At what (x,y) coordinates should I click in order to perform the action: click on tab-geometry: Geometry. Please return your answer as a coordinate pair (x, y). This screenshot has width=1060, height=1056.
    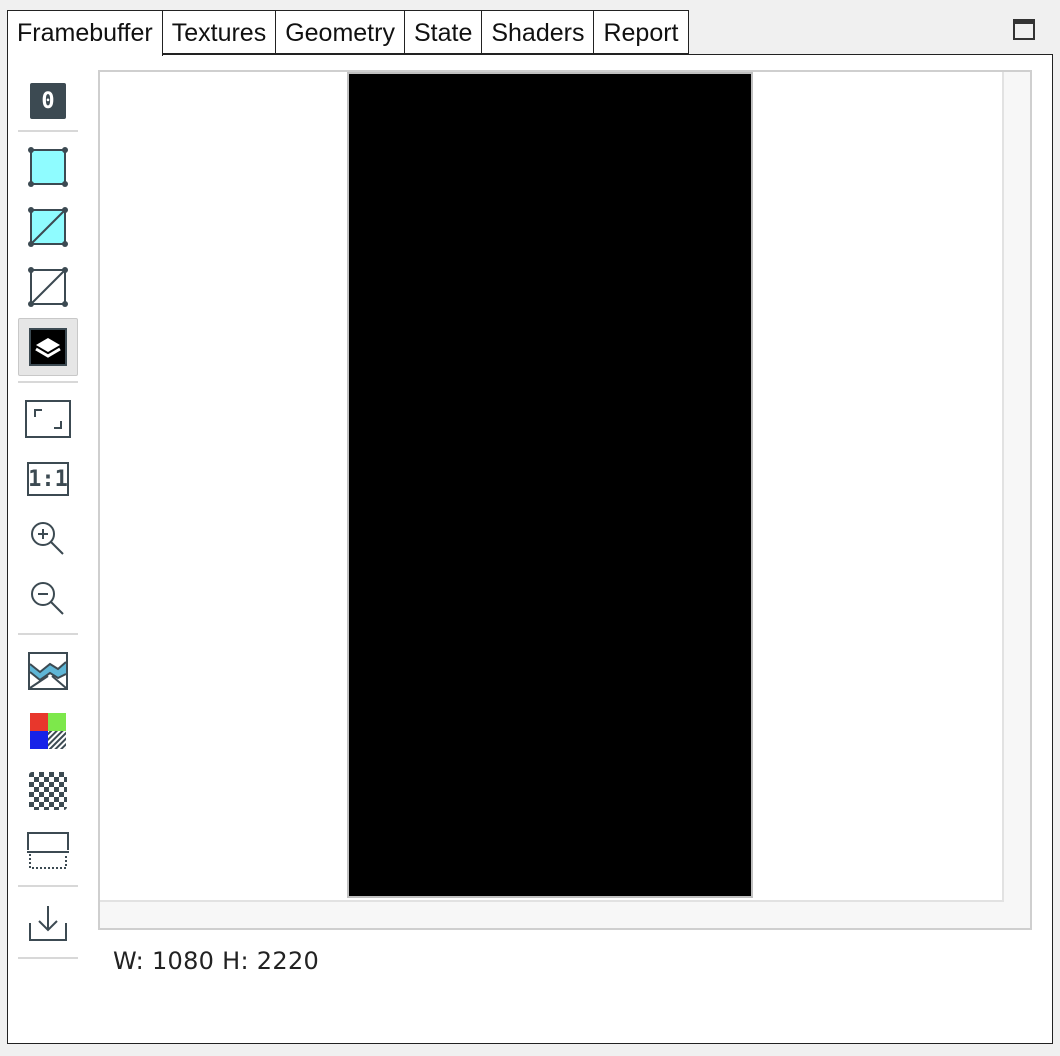
    Looking at the image, I should click on (340, 32).